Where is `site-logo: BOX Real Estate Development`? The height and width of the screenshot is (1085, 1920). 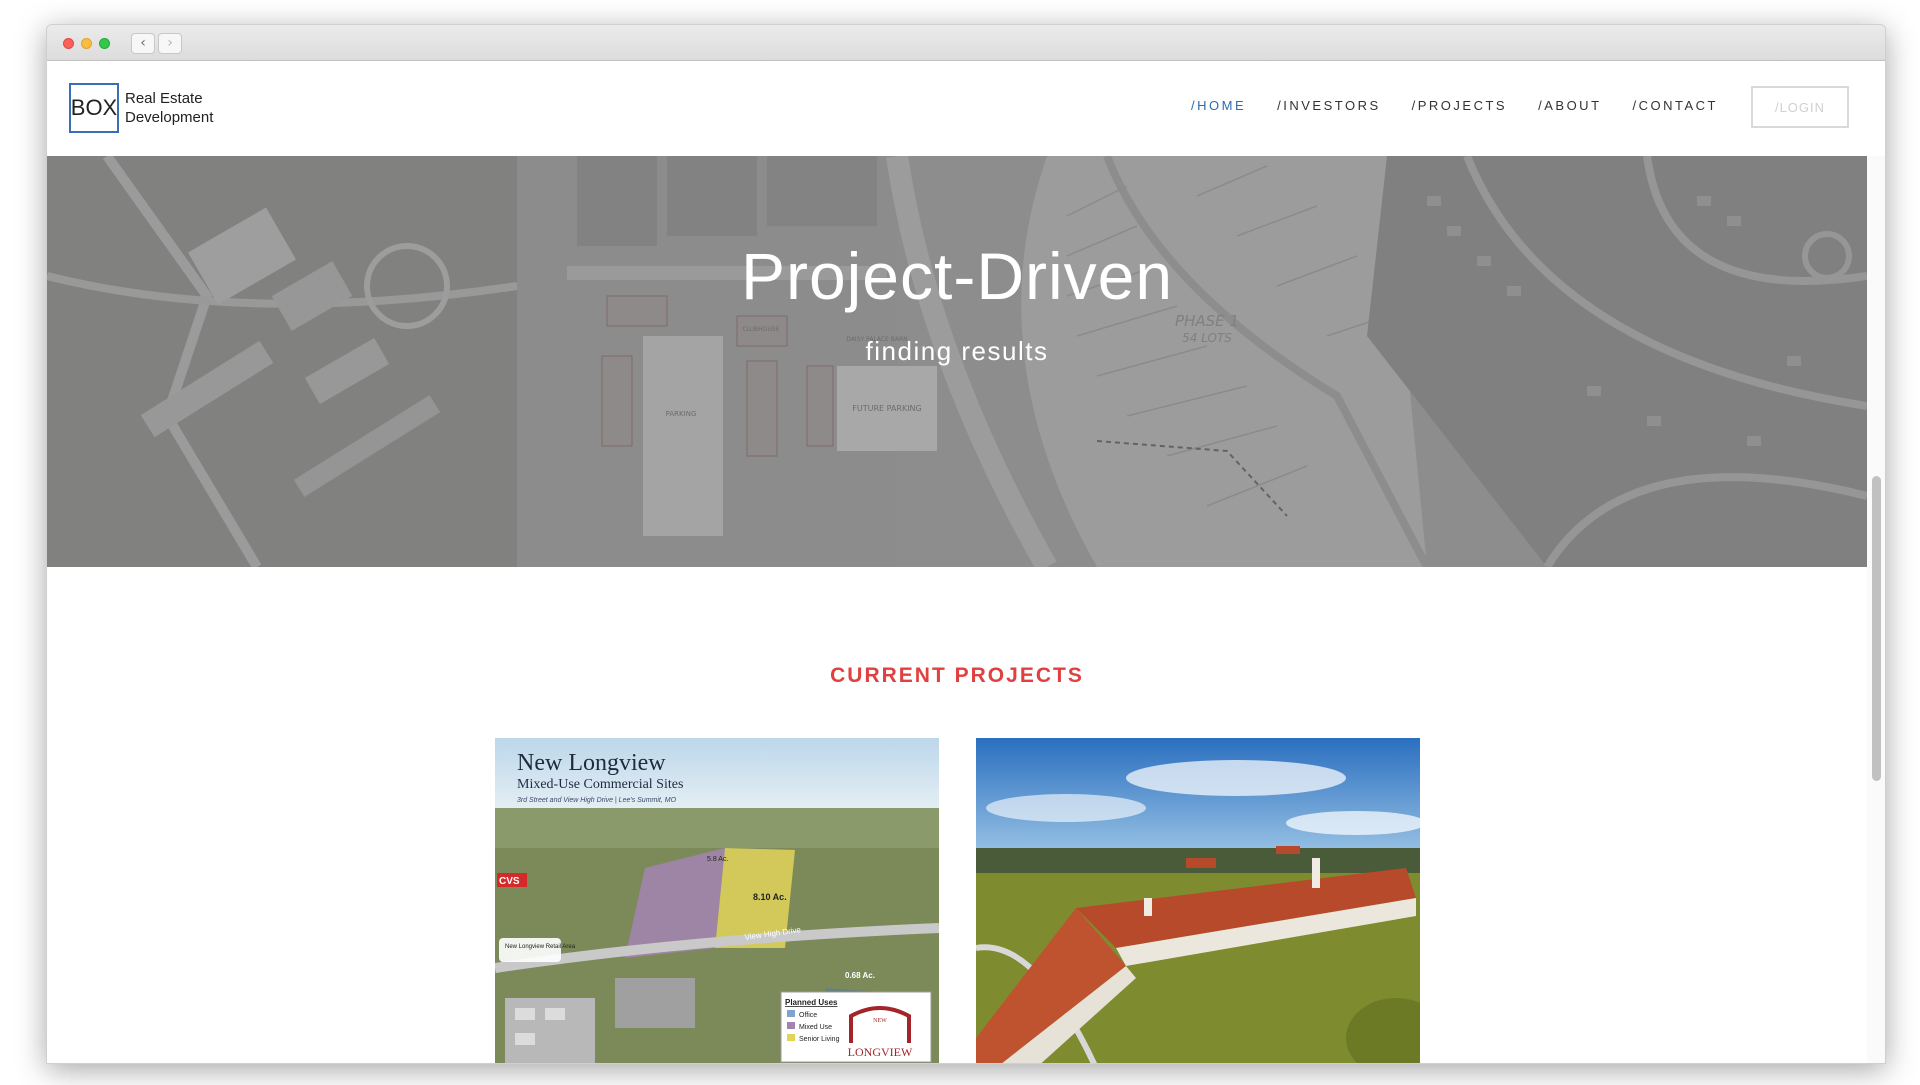
site-logo: BOX Real Estate Development is located at coordinates (141, 108).